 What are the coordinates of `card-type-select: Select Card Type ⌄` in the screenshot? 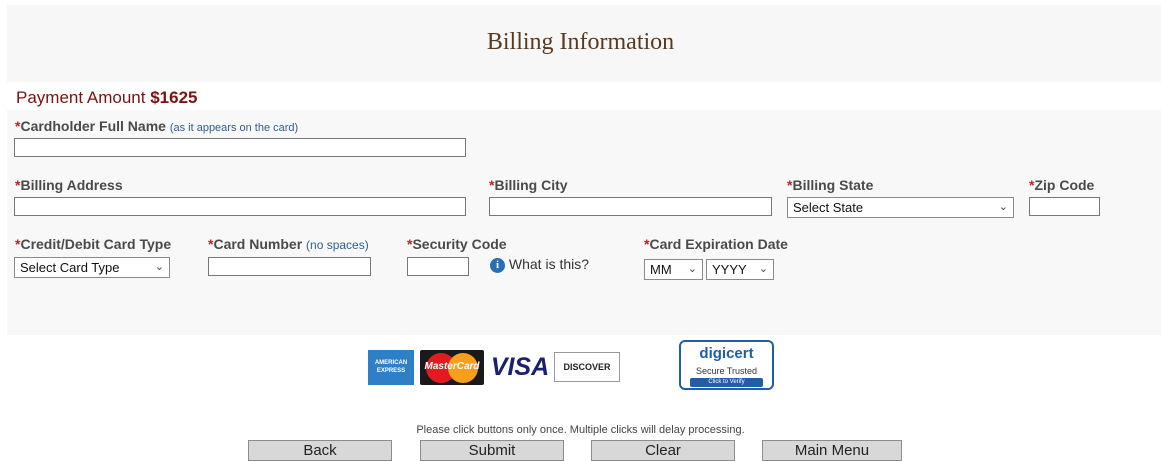 It's located at (92, 267).